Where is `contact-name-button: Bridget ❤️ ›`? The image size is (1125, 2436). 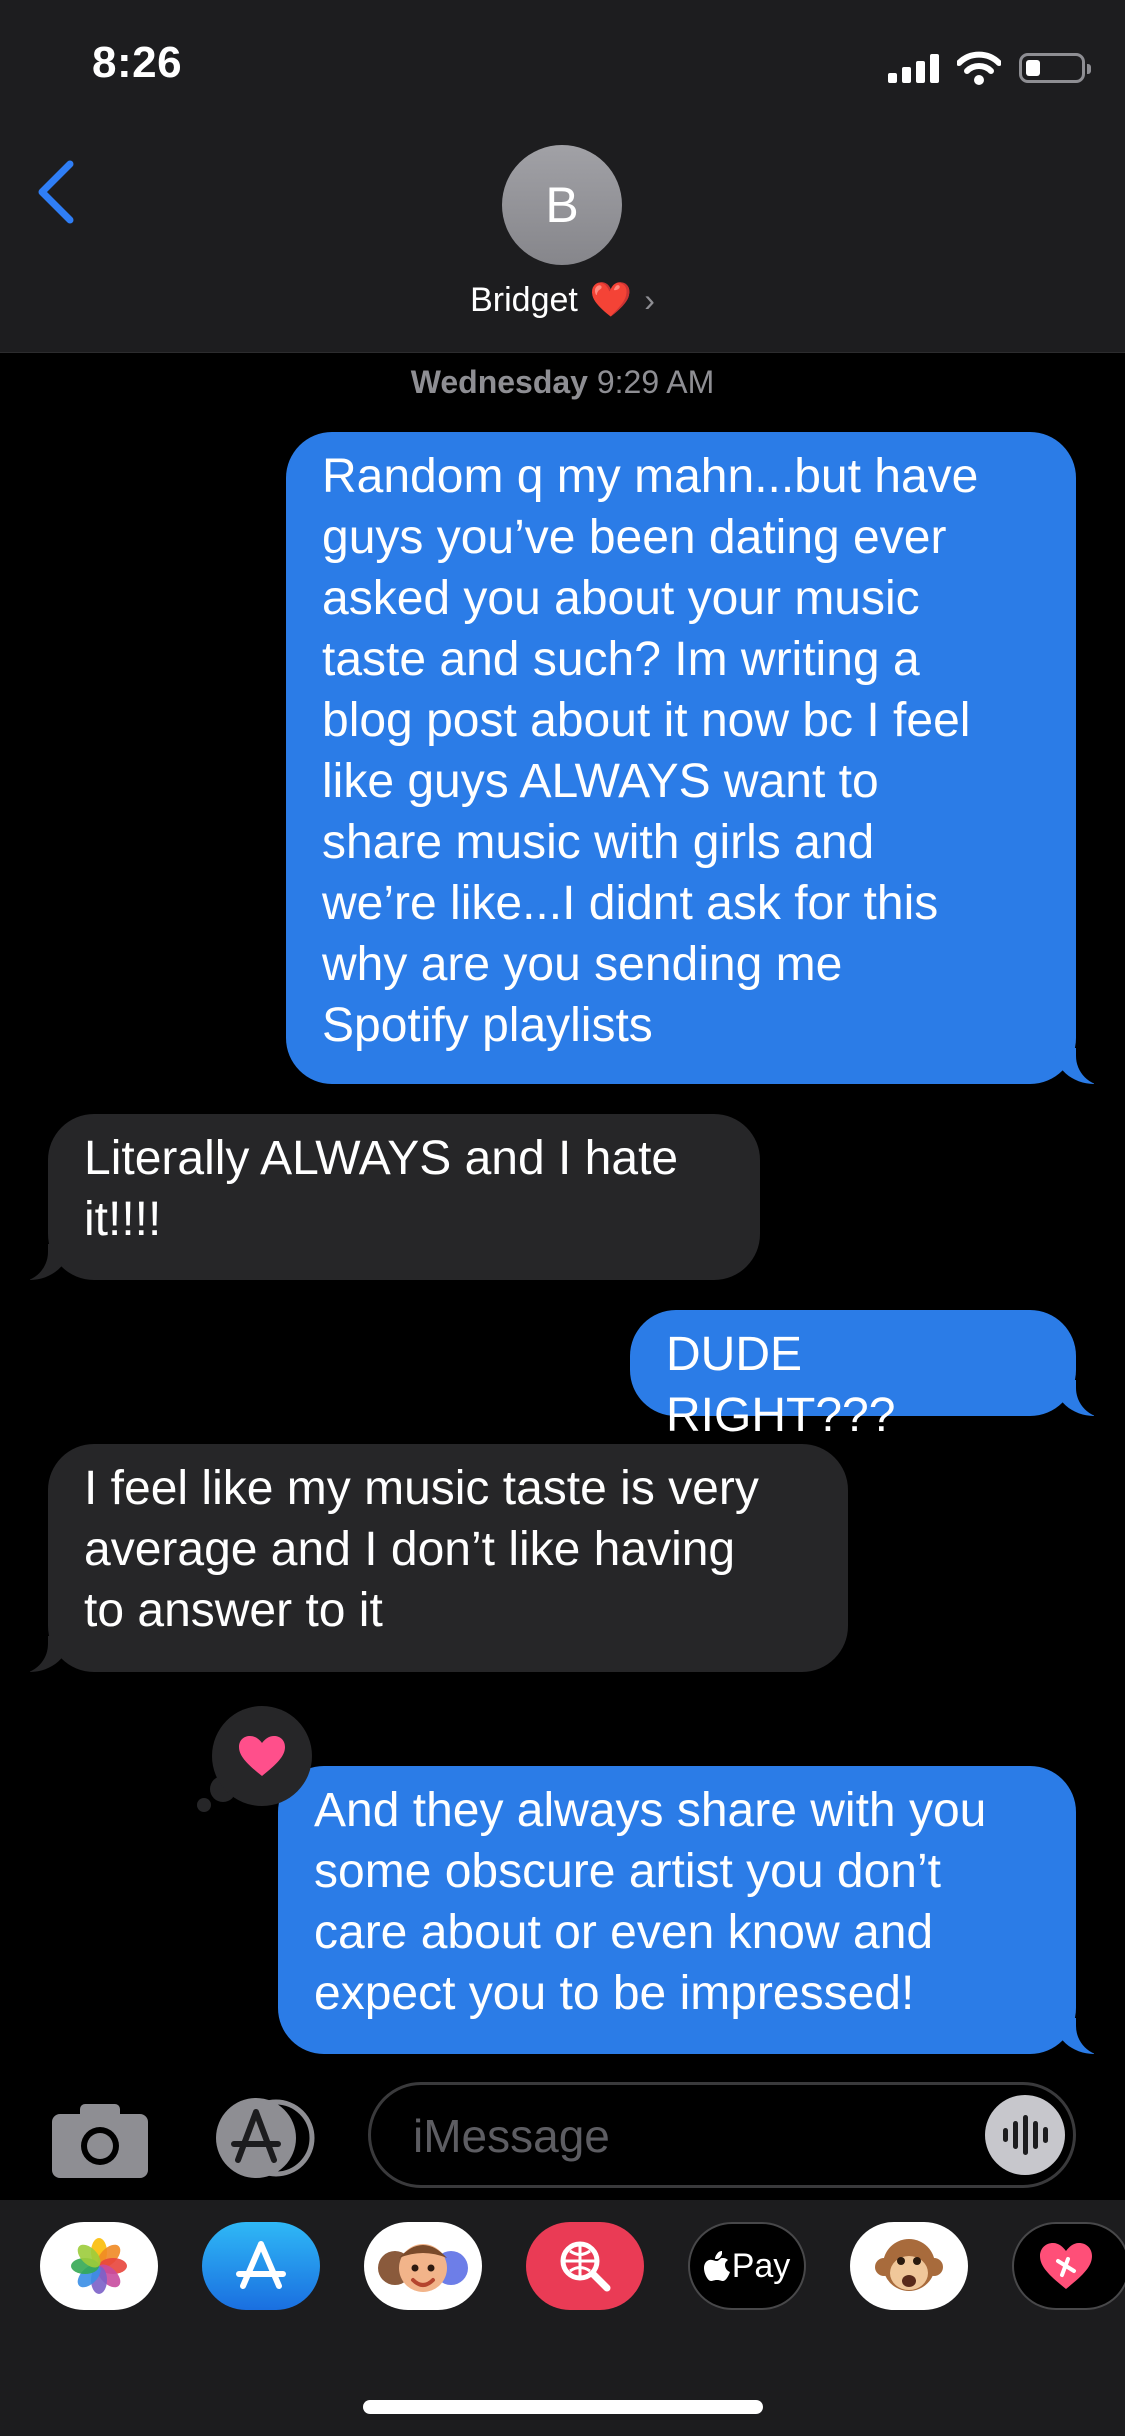
contact-name-button: Bridget ❤️ › is located at coordinates (562, 300).